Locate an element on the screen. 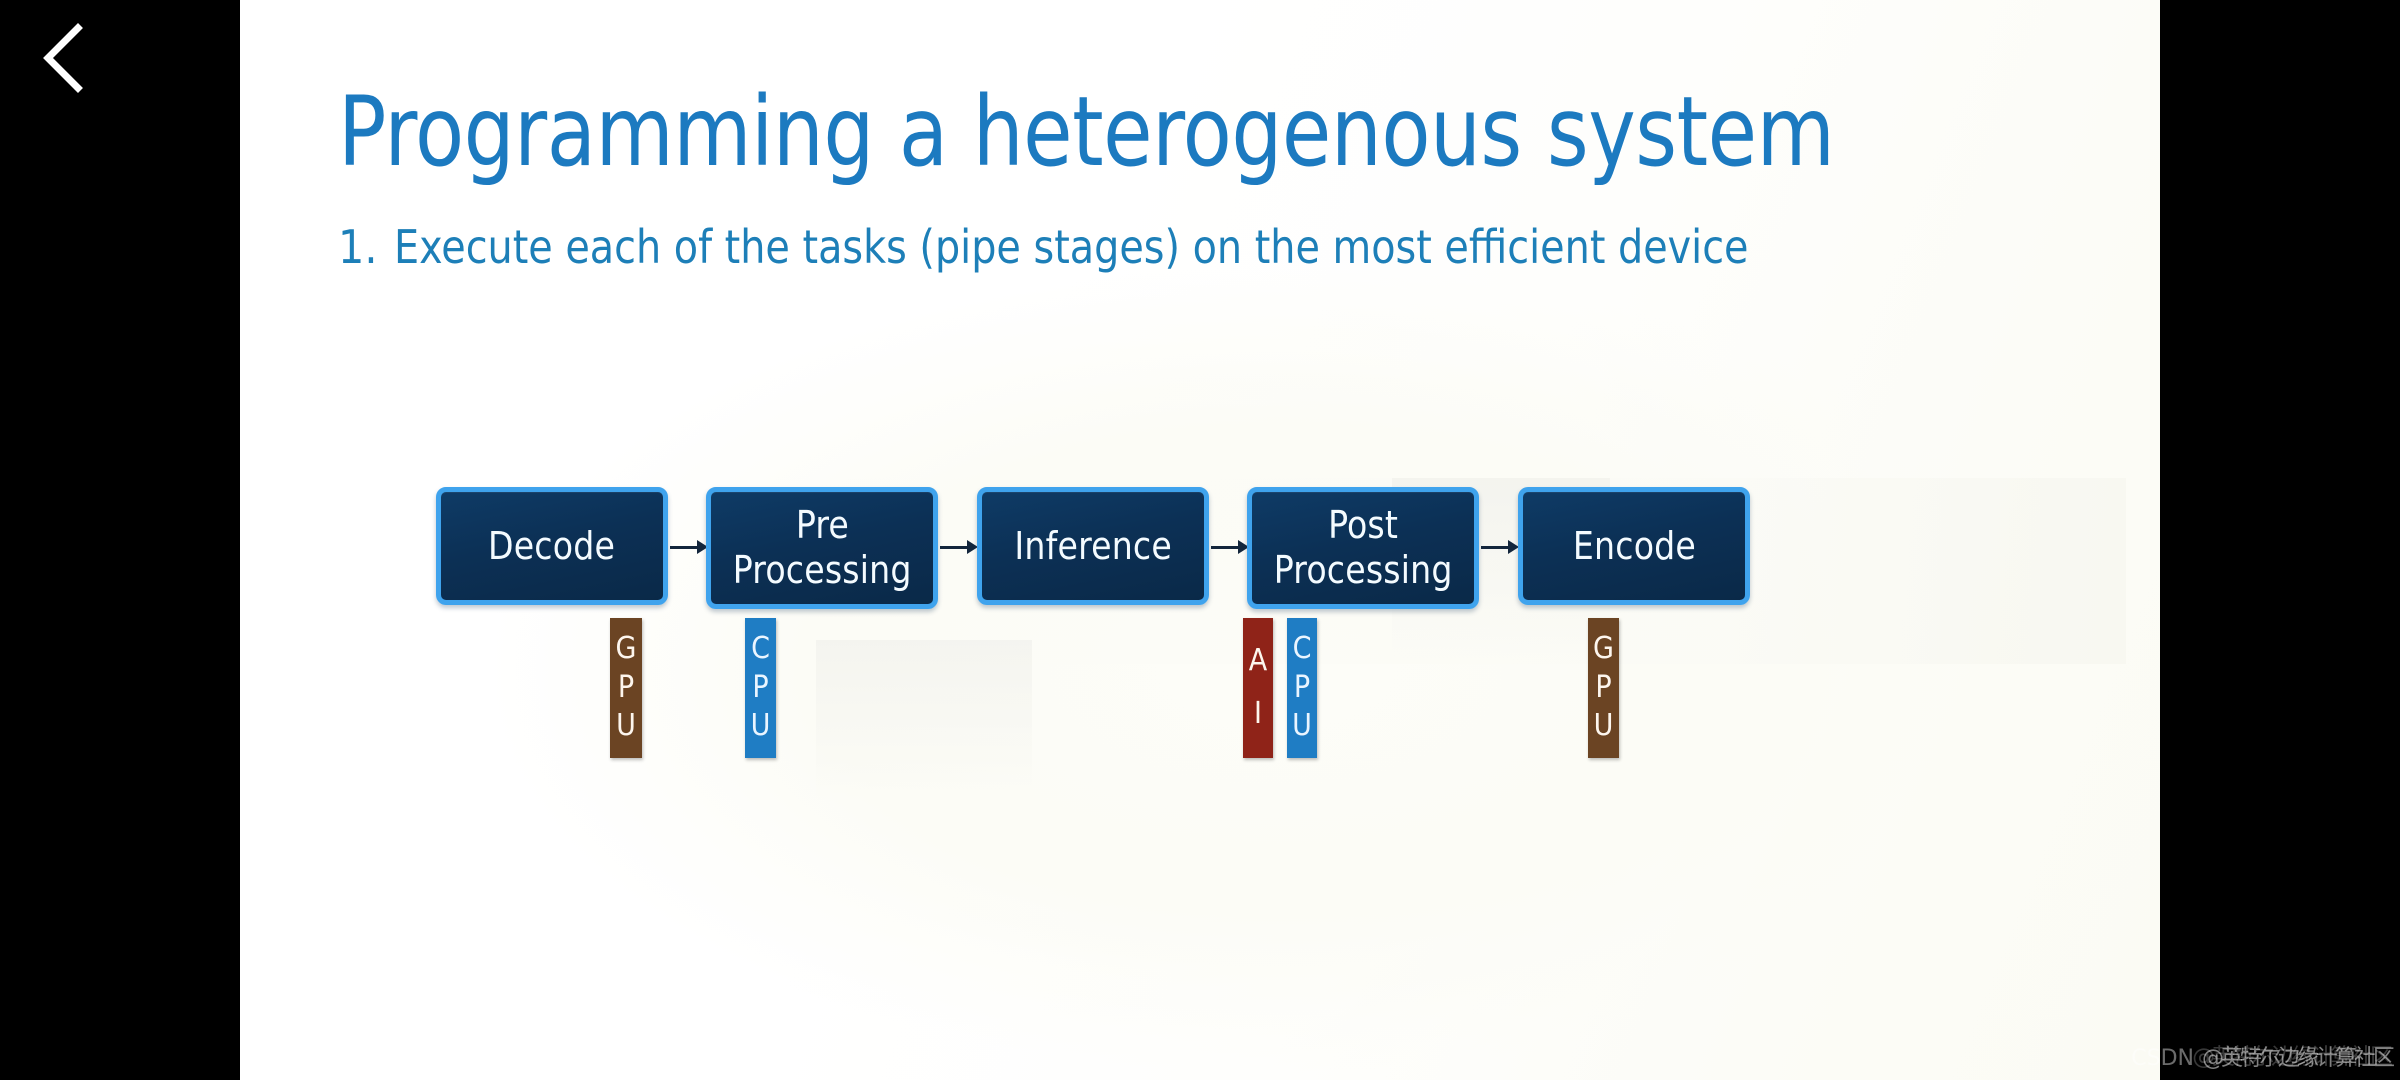  device-bar-decode: G P U is located at coordinates (626, 688).